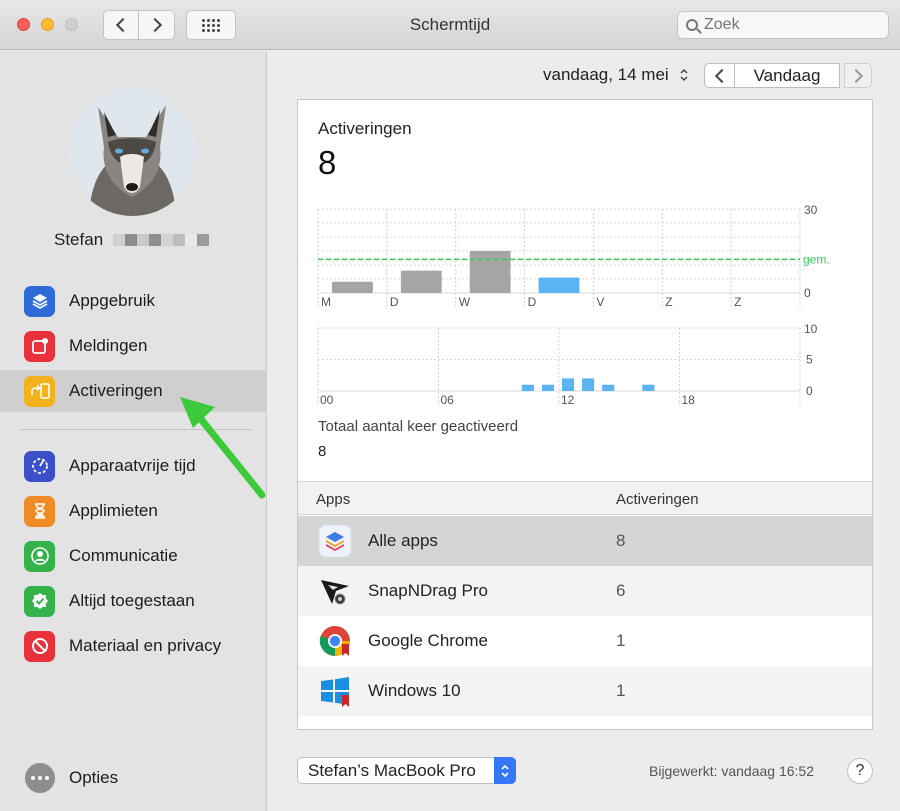  What do you see at coordinates (621, 540) in the screenshot?
I see `app-activations: 8` at bounding box center [621, 540].